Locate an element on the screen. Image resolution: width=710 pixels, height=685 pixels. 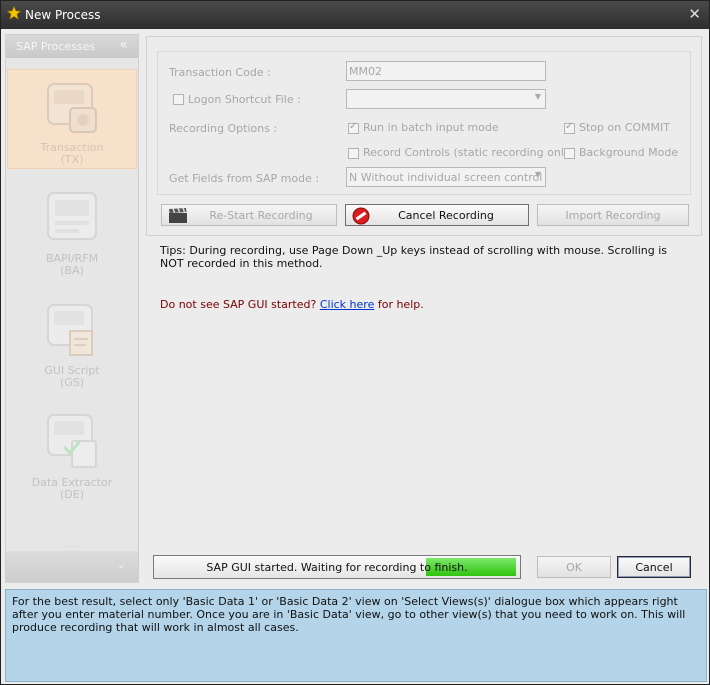
star-icon is located at coordinates (14, 14).